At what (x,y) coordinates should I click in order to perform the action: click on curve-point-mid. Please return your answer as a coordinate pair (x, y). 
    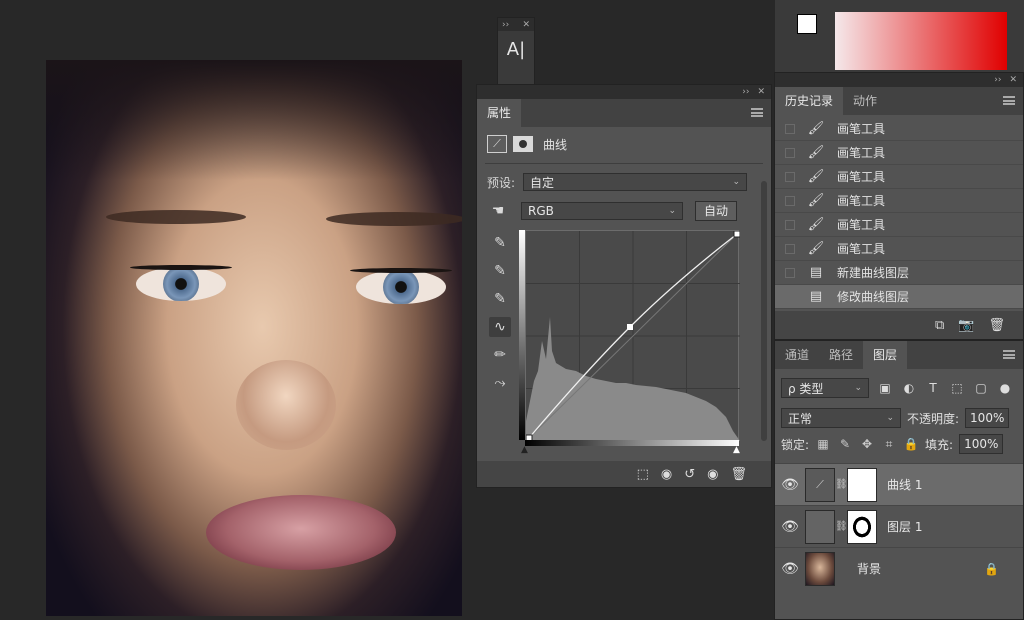
    Looking at the image, I should click on (630, 327).